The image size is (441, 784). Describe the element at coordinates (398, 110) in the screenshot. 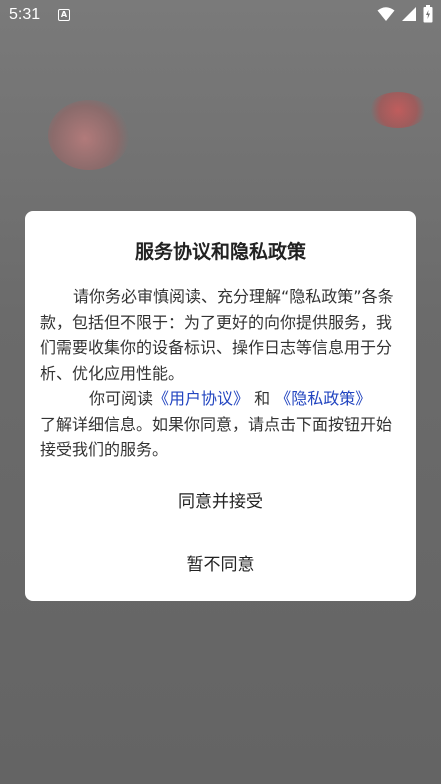

I see `background-decoration-right` at that location.